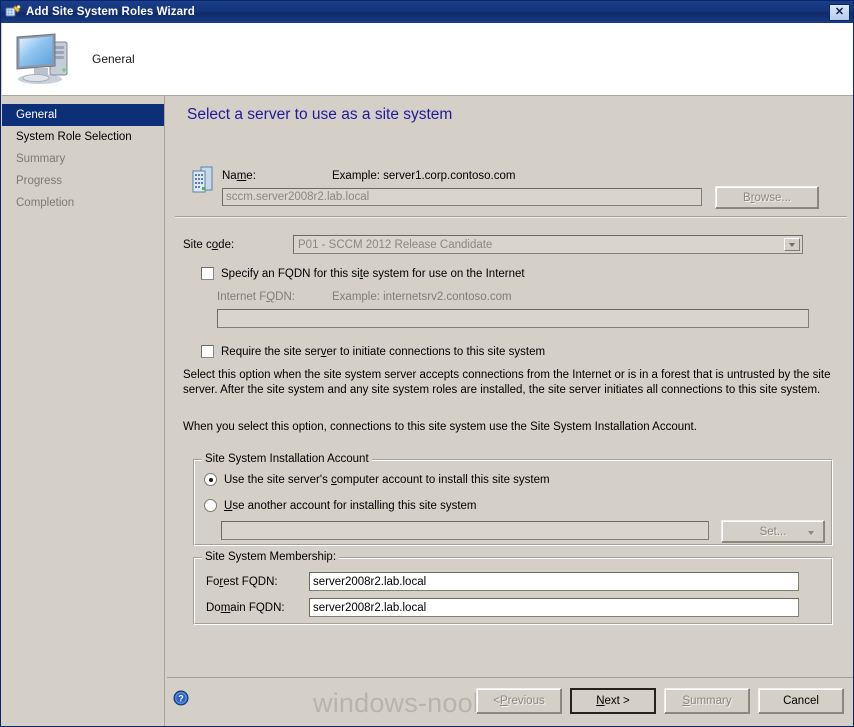  What do you see at coordinates (424, 176) in the screenshot?
I see `name-example: Example: server1.corp.contoso.com` at bounding box center [424, 176].